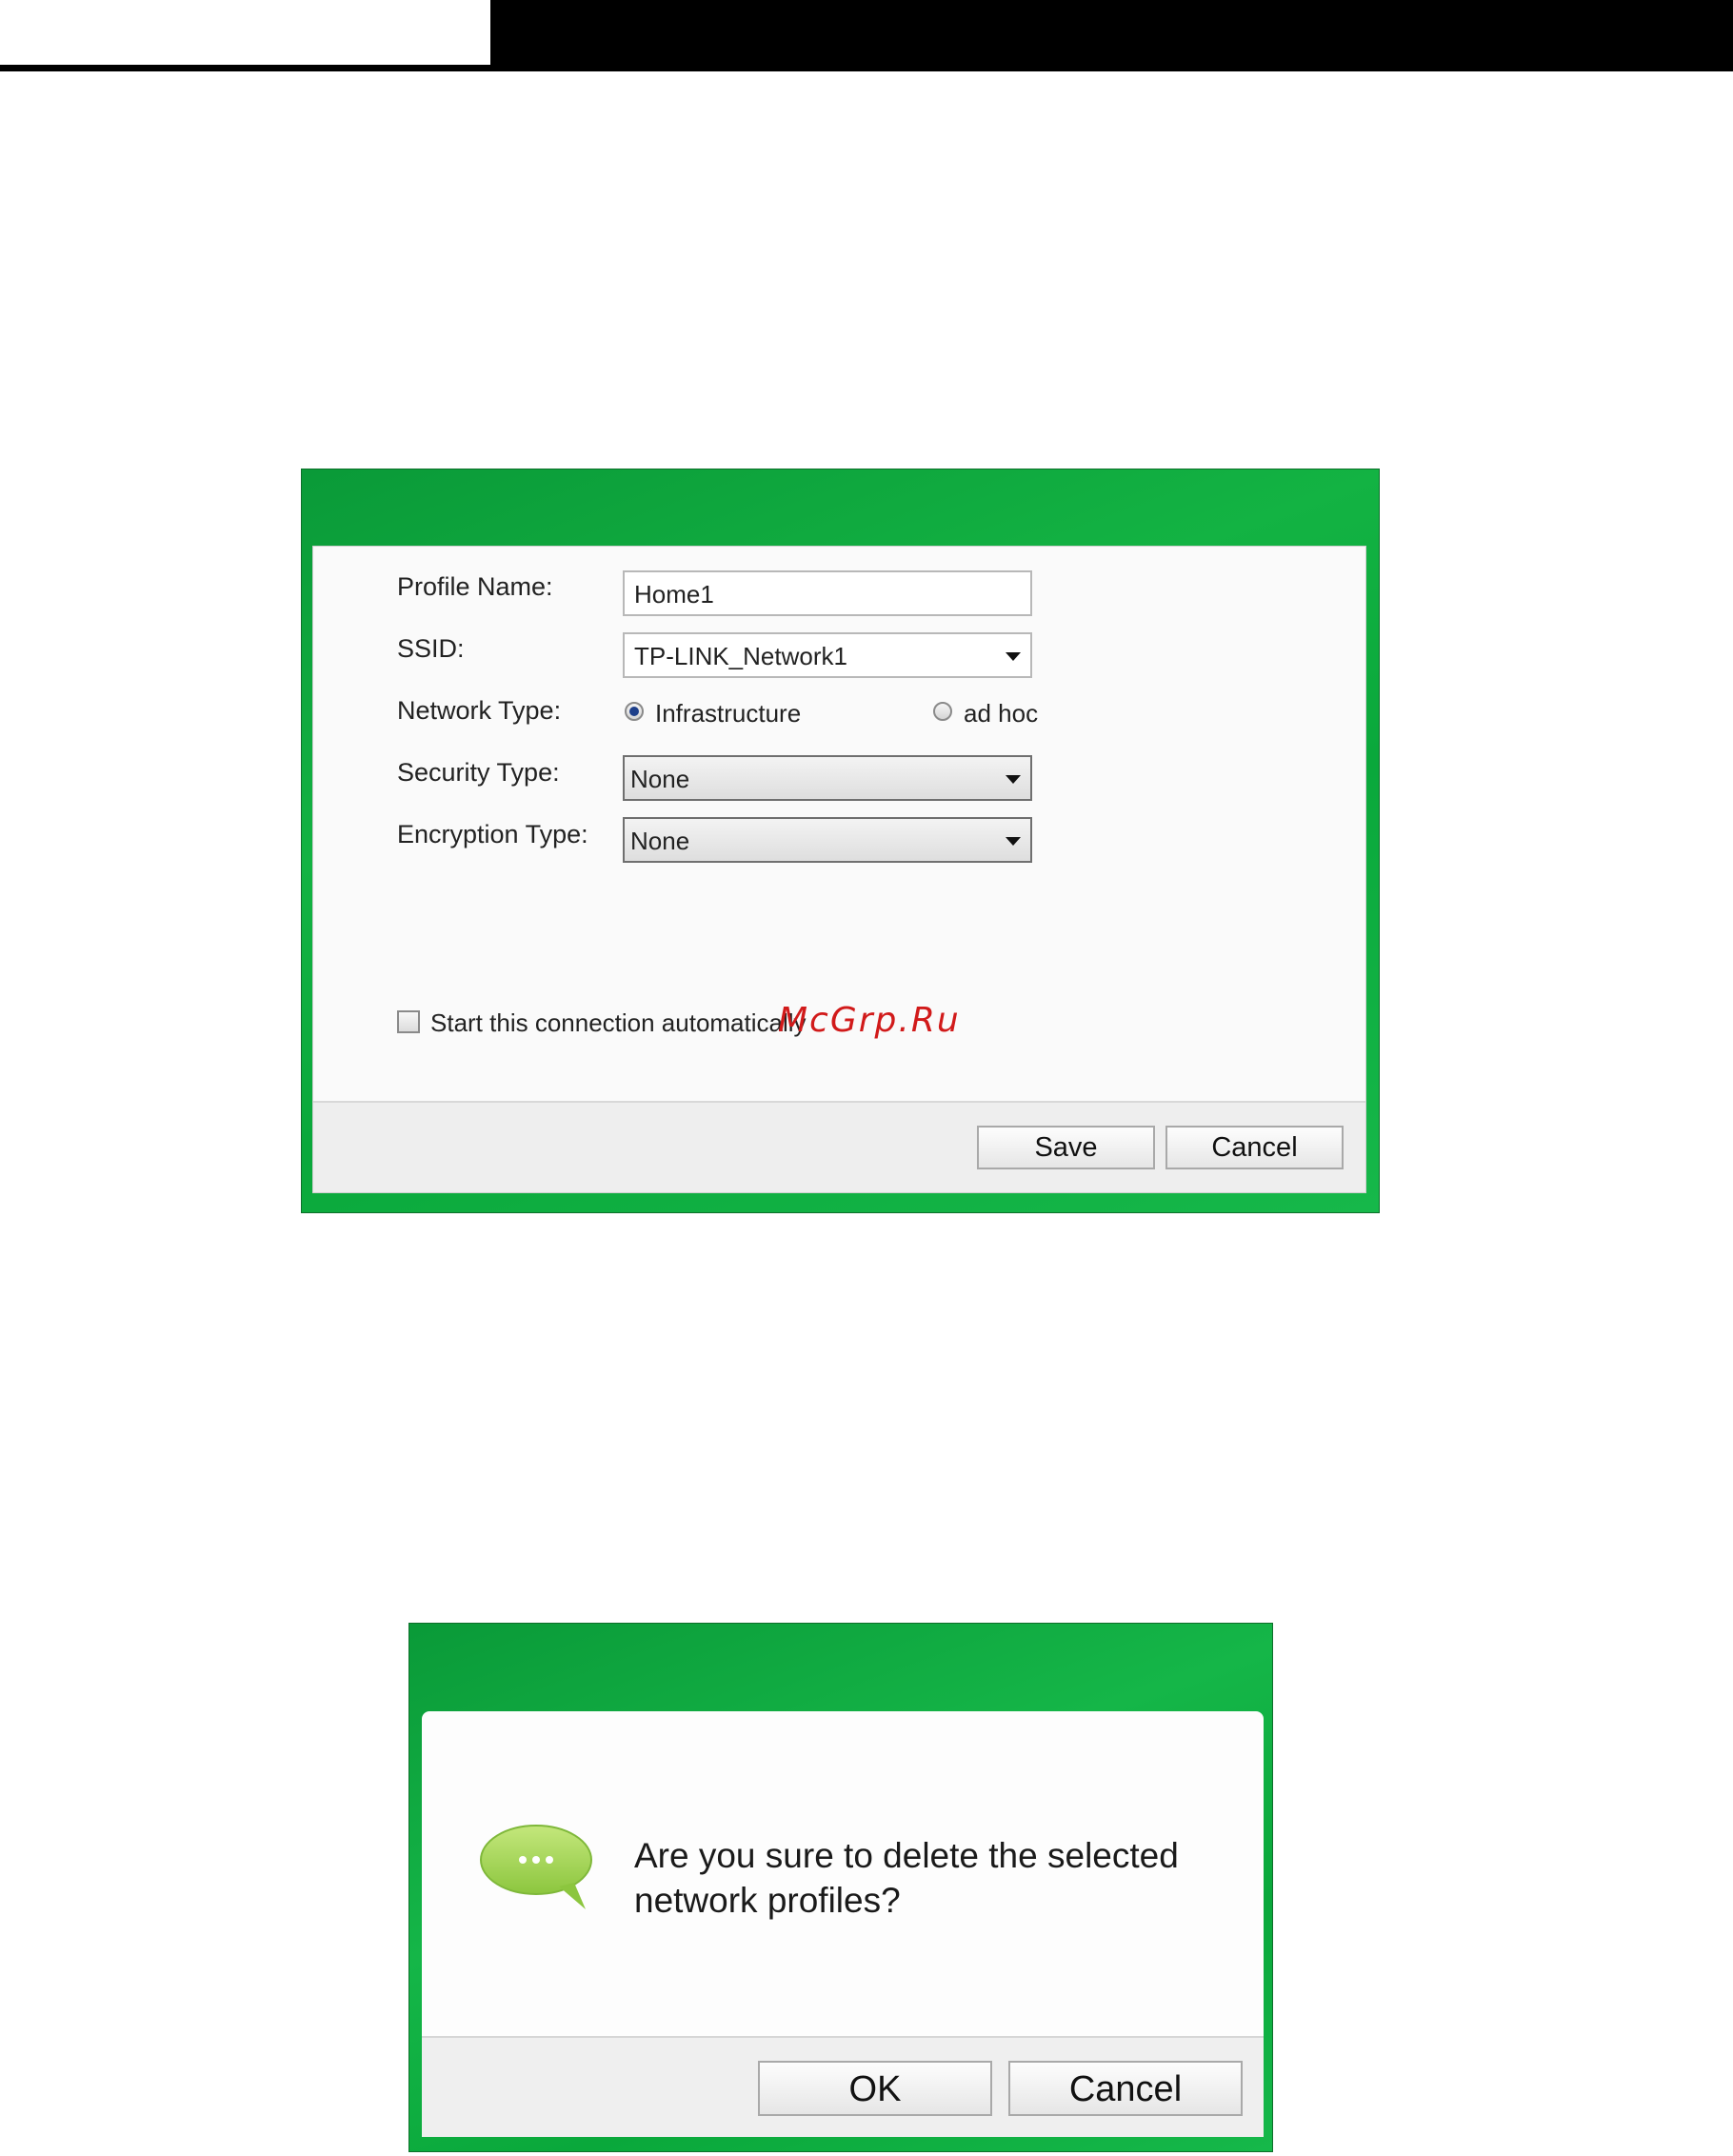 The width and height of the screenshot is (1733, 2156). I want to click on encryption-type-label: Encryption Type:, so click(492, 834).